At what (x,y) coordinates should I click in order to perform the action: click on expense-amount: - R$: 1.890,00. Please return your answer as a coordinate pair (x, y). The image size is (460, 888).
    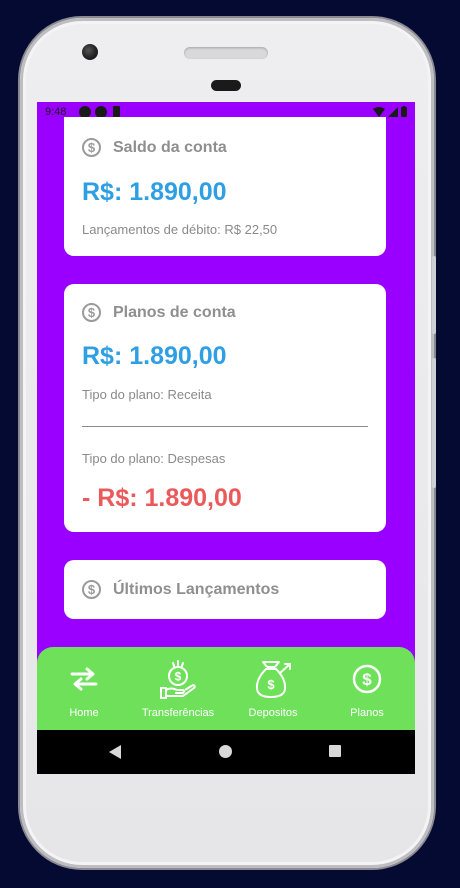
    Looking at the image, I should click on (162, 498).